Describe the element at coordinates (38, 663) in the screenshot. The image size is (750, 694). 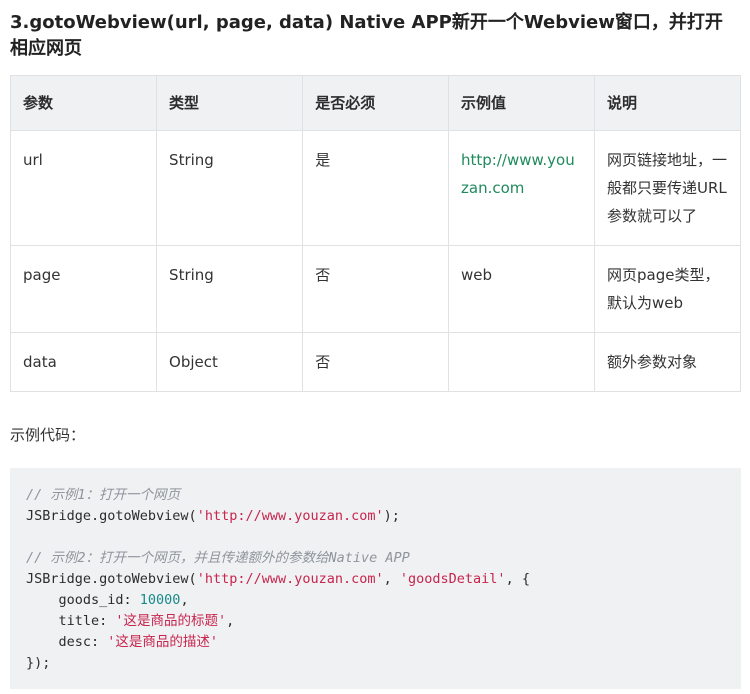
I see `code-text: });` at that location.